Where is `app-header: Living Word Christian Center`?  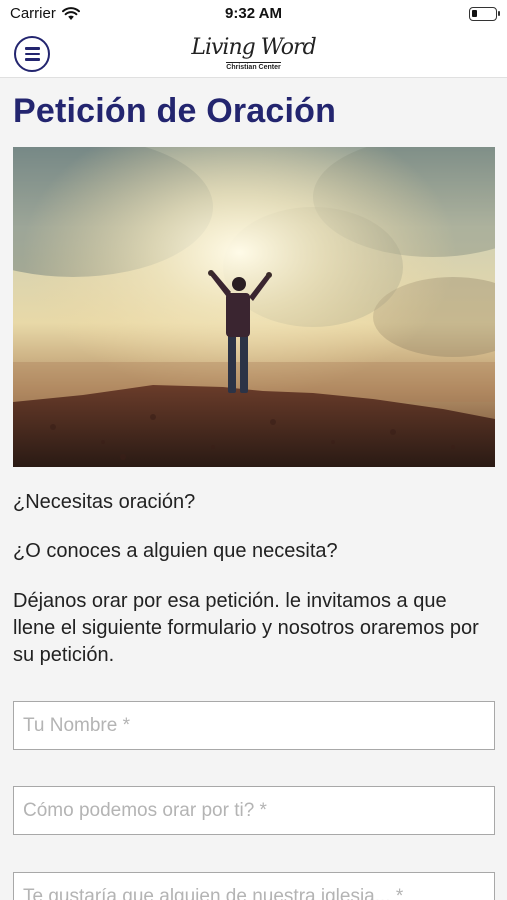
app-header: Living Word Christian Center is located at coordinates (253, 53).